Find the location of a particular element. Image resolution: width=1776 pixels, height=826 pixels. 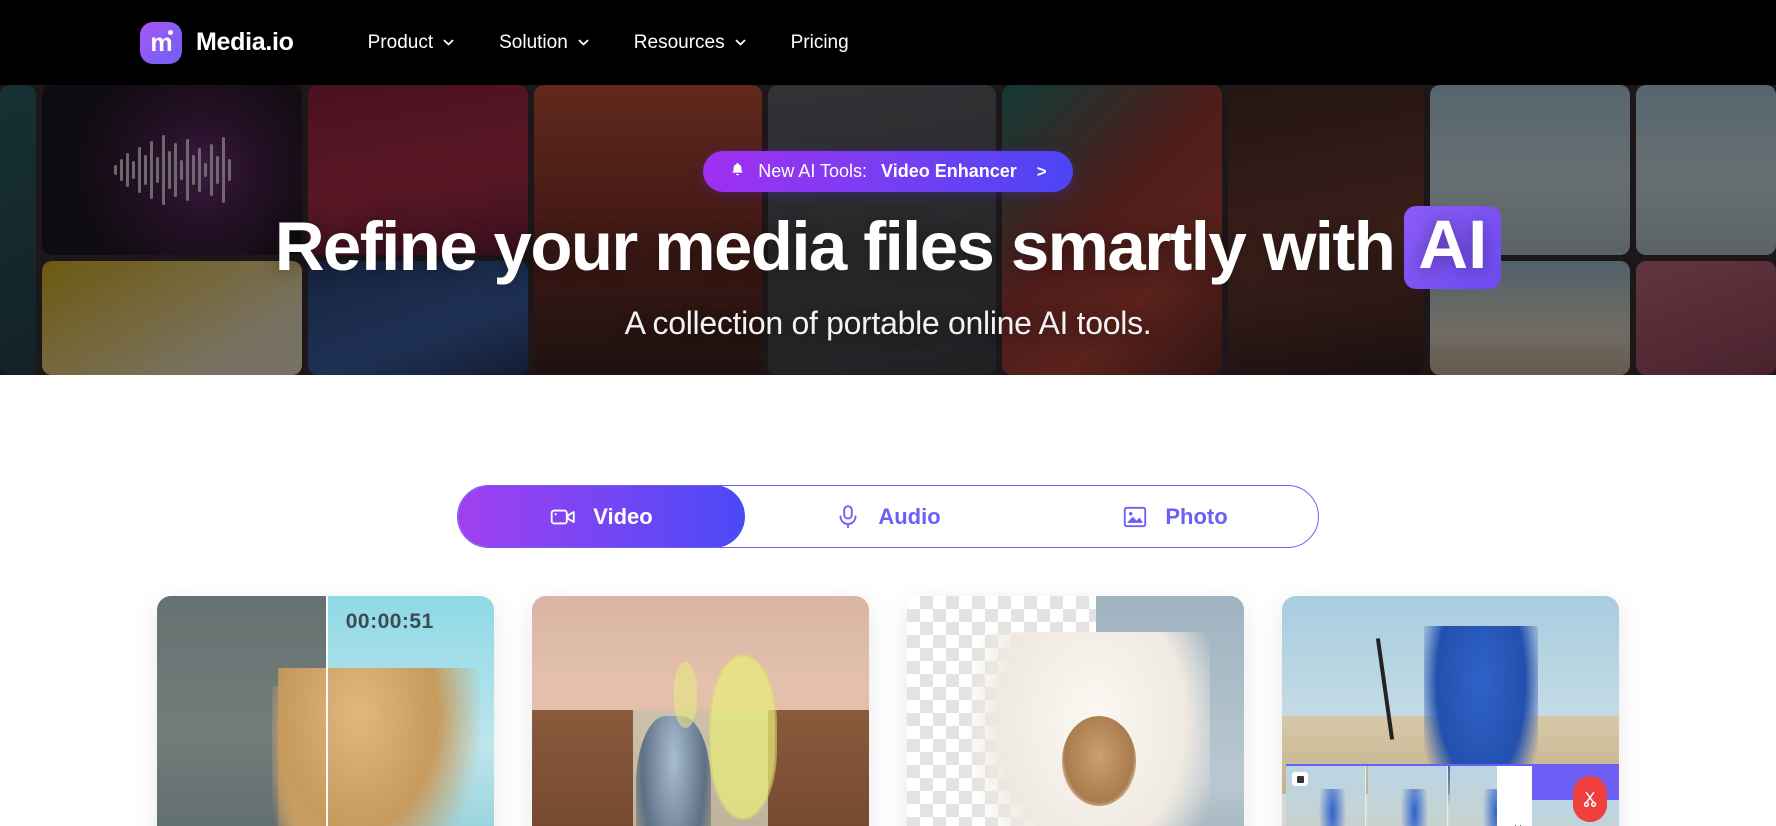

new-ai-tools-banner: New AI Tools: Video Enhancer > is located at coordinates (888, 171).